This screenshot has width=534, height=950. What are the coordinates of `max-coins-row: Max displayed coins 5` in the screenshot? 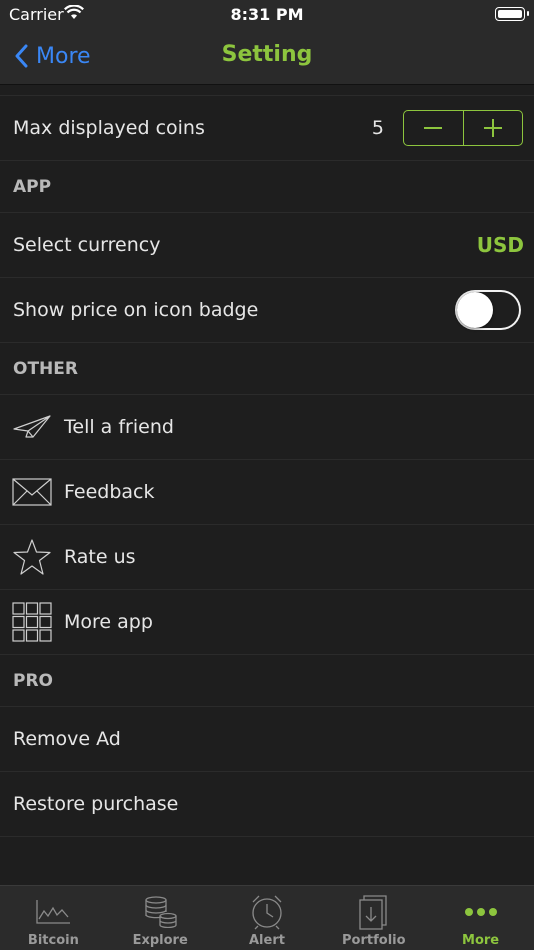 It's located at (267, 128).